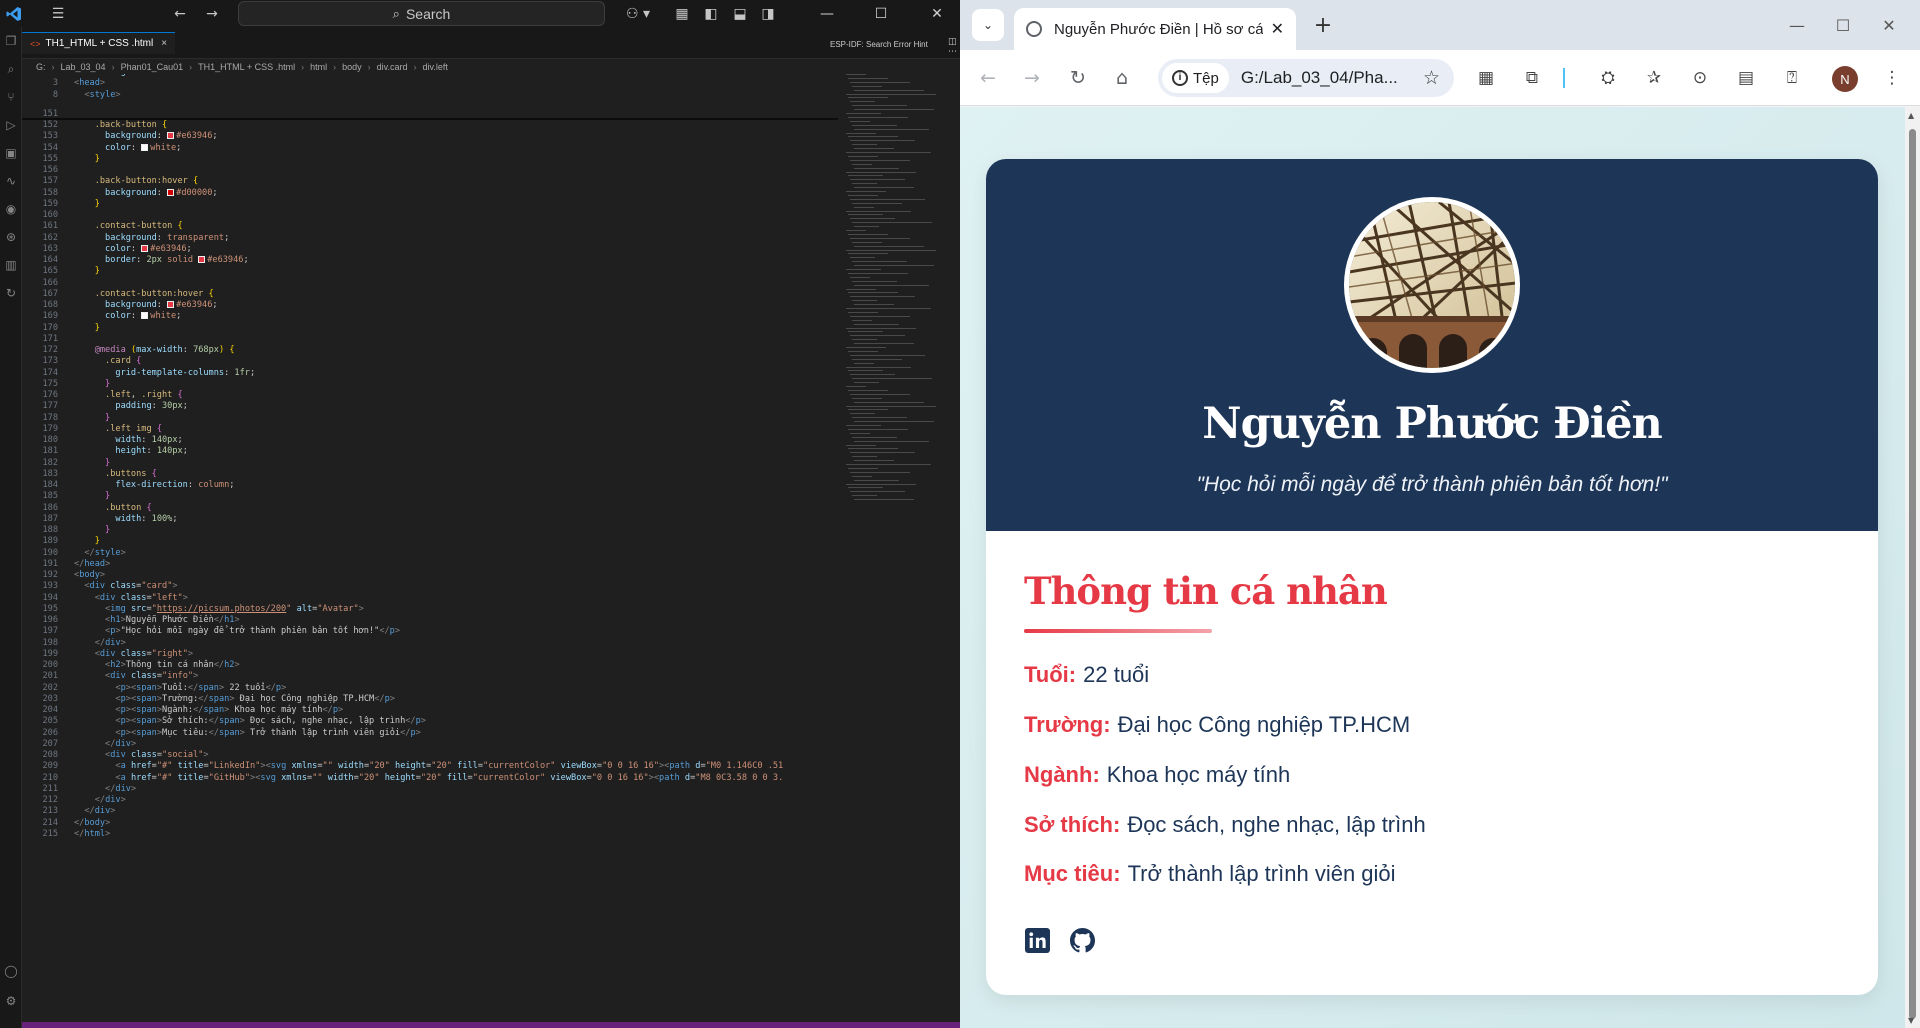 This screenshot has height=1028, width=1920. I want to click on more-menu-icon: ⋮, so click(1892, 78).